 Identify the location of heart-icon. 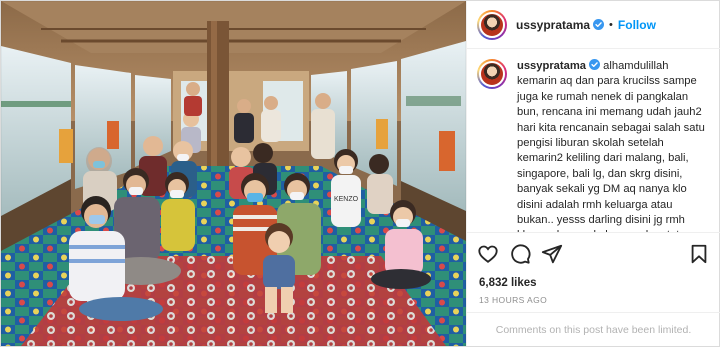
(488, 254).